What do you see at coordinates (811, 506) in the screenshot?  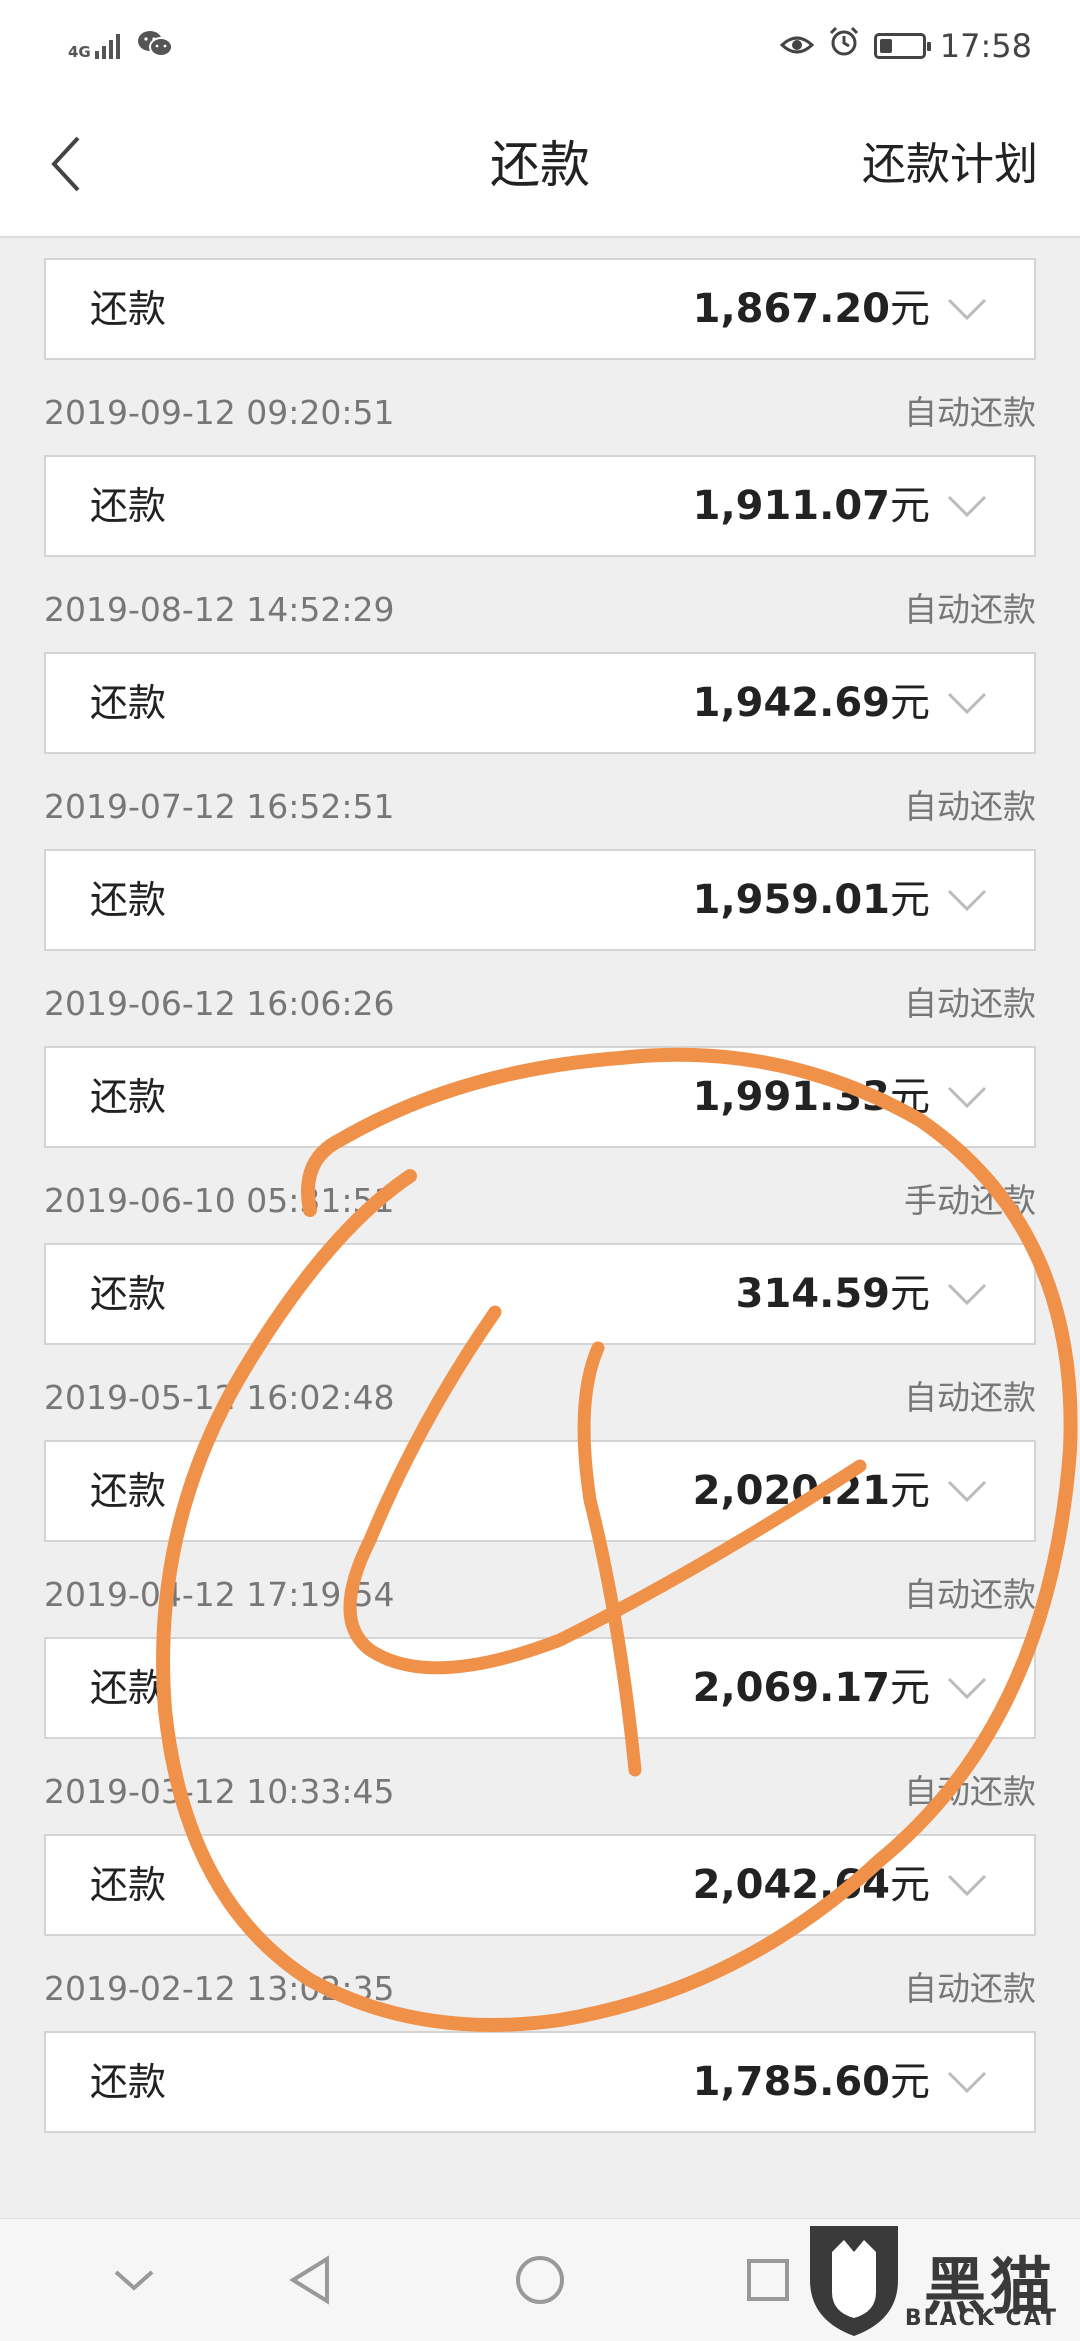 I see `card-amount: 1,911.07元` at bounding box center [811, 506].